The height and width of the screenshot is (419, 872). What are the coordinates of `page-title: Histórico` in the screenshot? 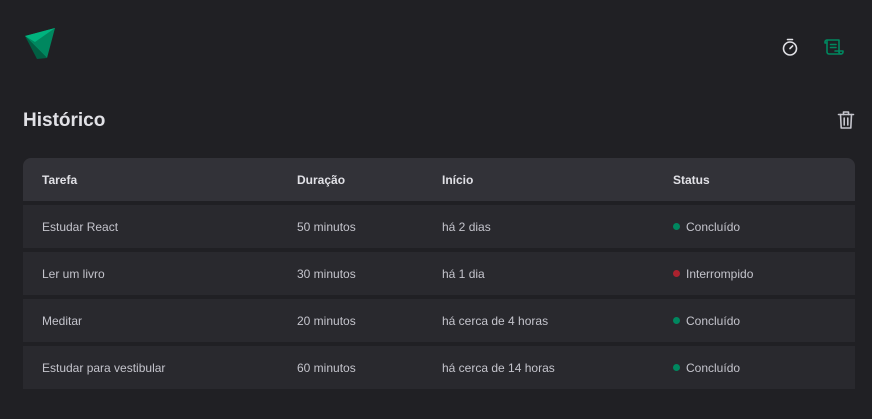 It's located at (64, 120).